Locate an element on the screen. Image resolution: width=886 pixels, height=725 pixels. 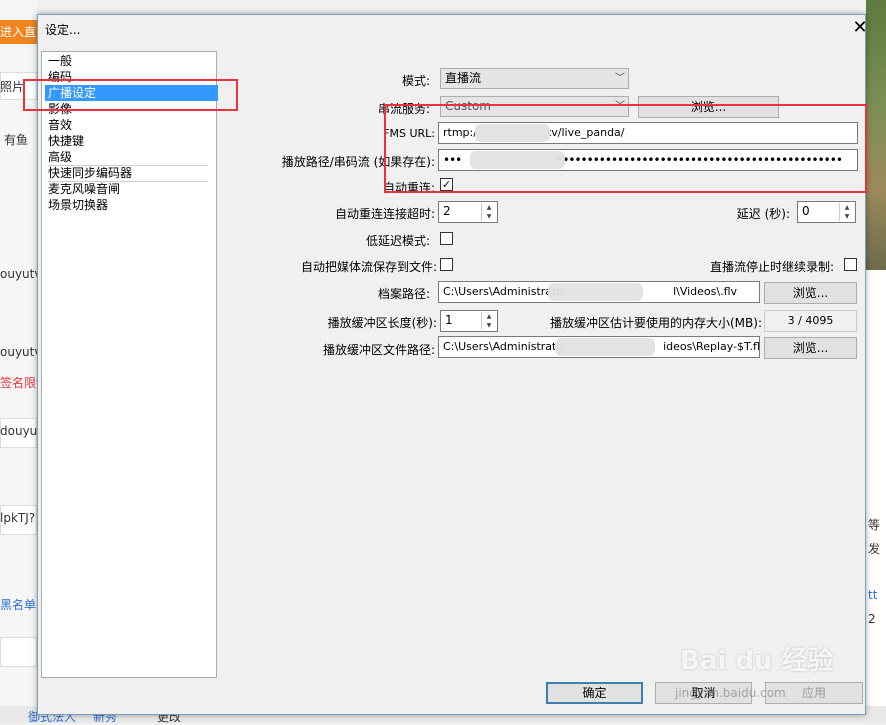
mode-value: 直播流 is located at coordinates (463, 78).